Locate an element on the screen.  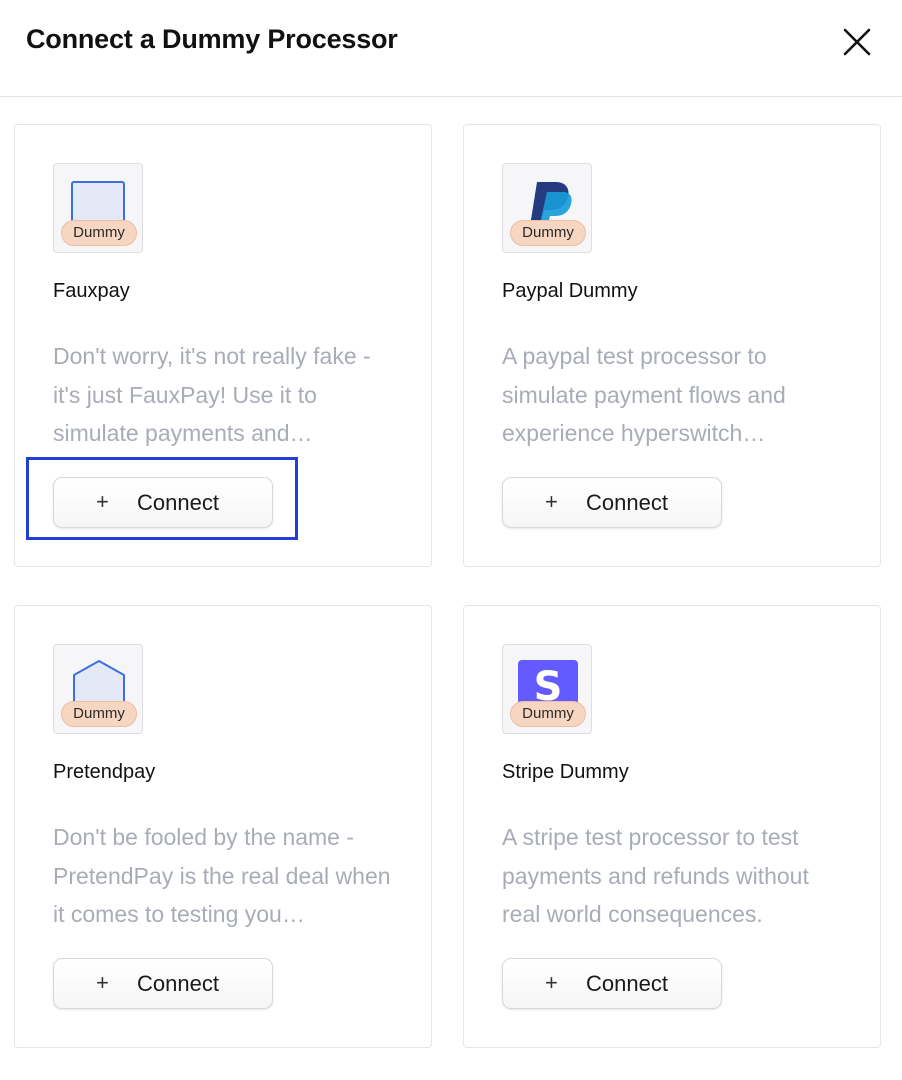
processor-name: Paypal Dummy is located at coordinates (570, 291).